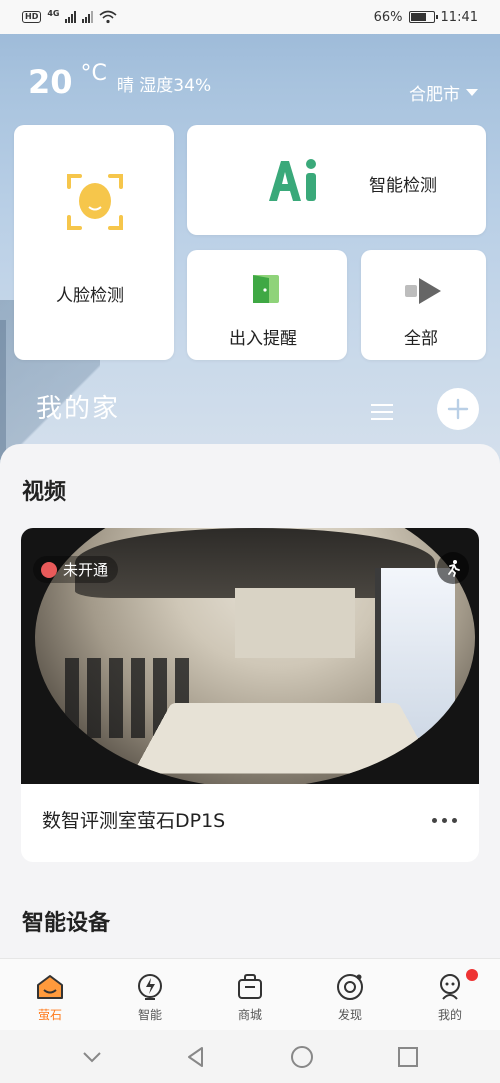  Describe the element at coordinates (90, 296) in the screenshot. I see `face-detection-label: 人脸检测` at that location.